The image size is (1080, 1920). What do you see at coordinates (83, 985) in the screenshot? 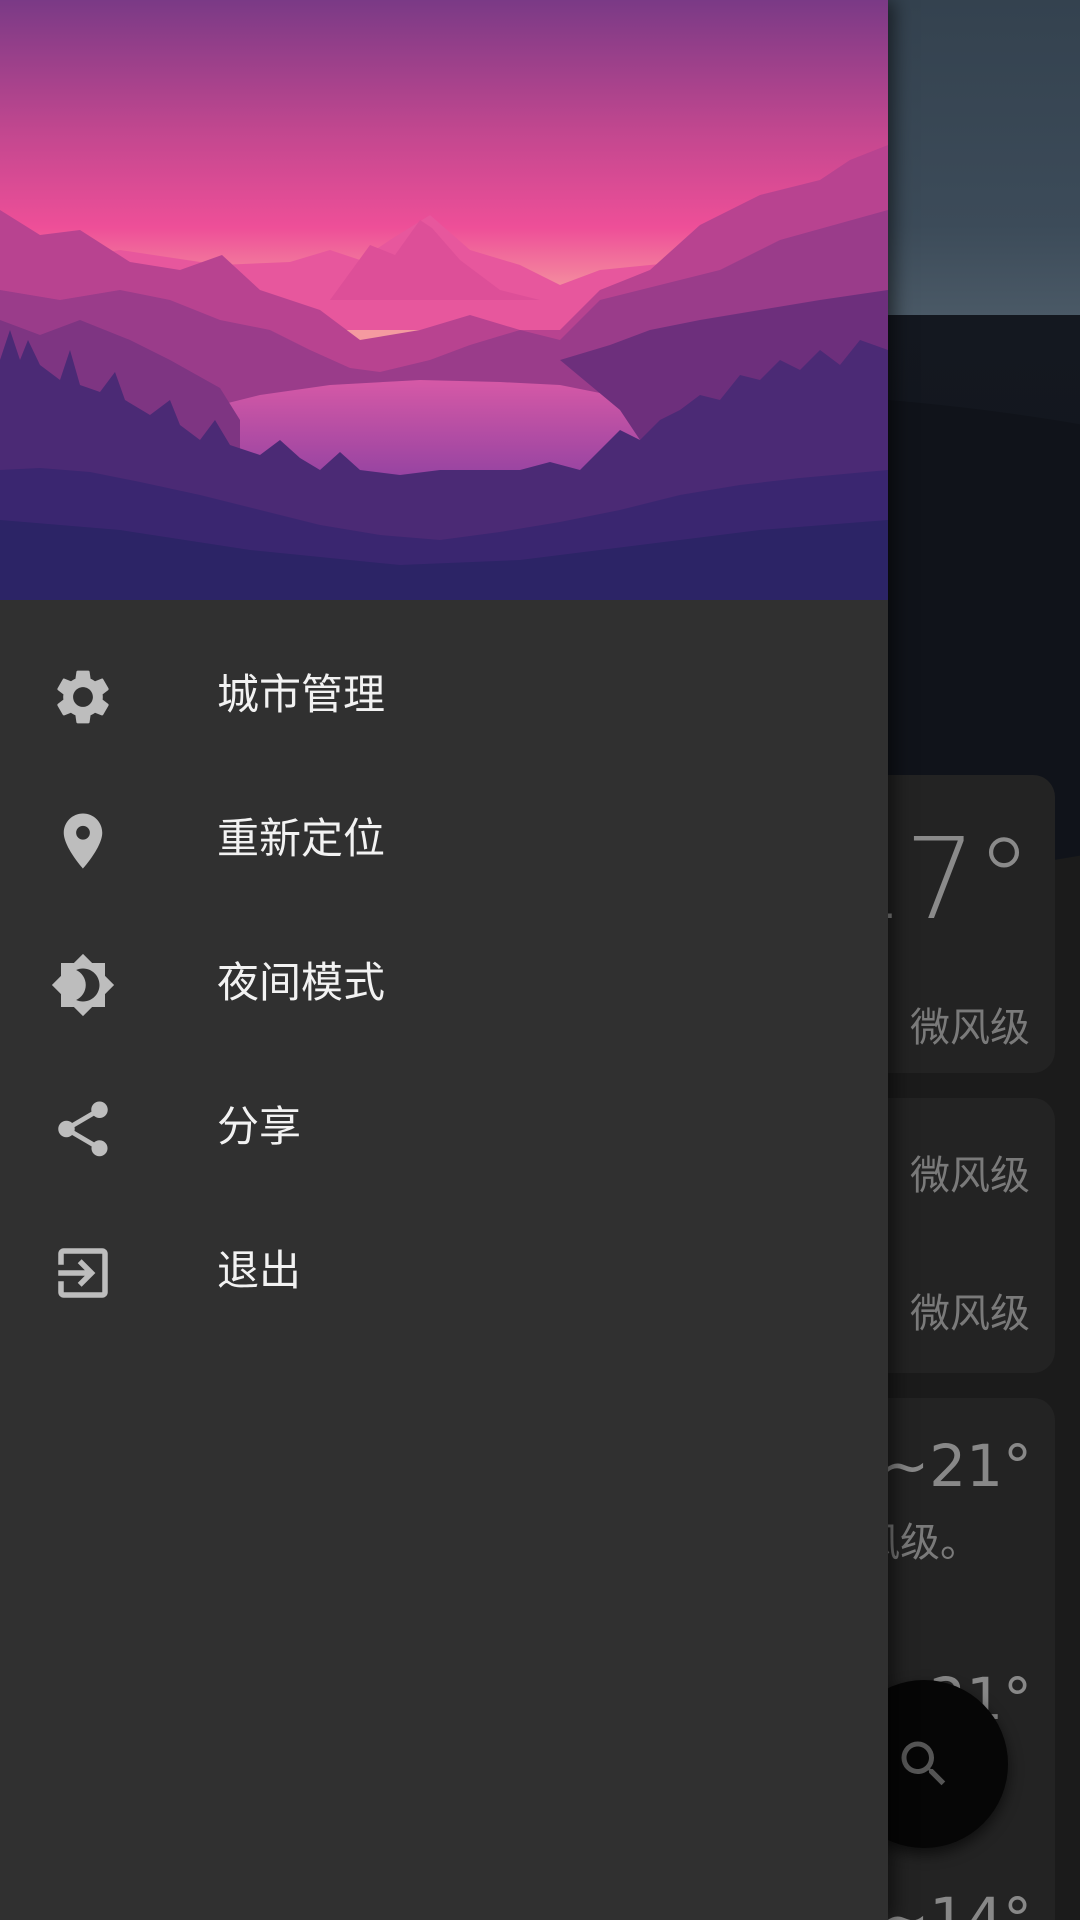
I see `brightness-icon` at bounding box center [83, 985].